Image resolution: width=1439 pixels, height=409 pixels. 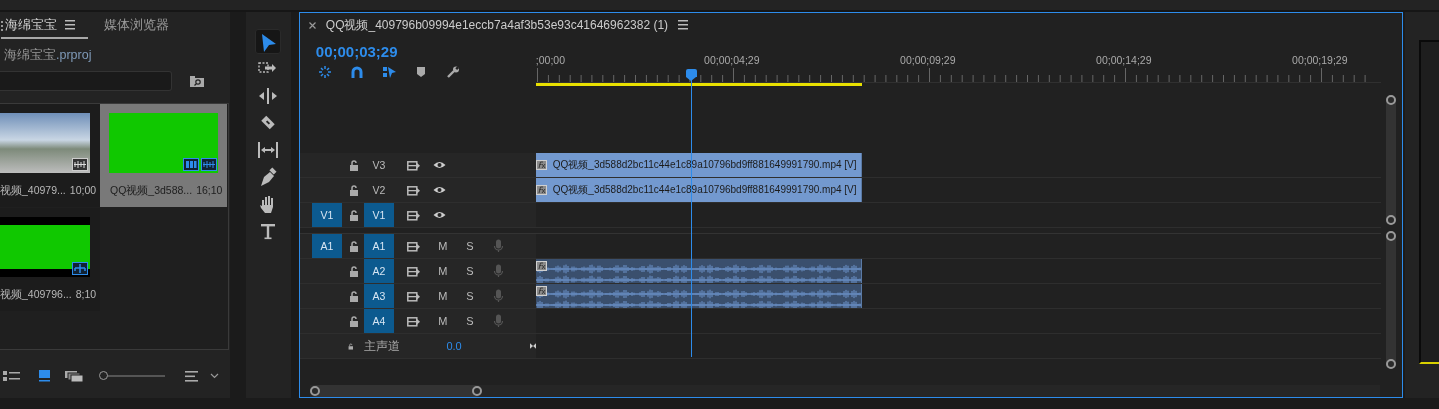 I want to click on zoom-slider-thumb, so click(x=103, y=375).